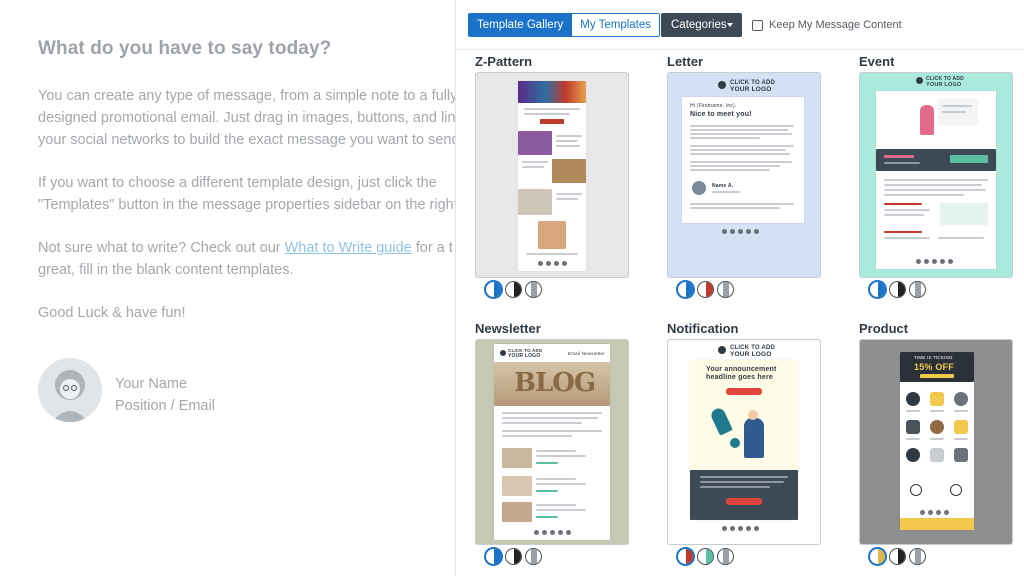 This screenshot has width=1024, height=576. Describe the element at coordinates (165, 406) in the screenshot. I see `signature-position: Position / Email` at that location.